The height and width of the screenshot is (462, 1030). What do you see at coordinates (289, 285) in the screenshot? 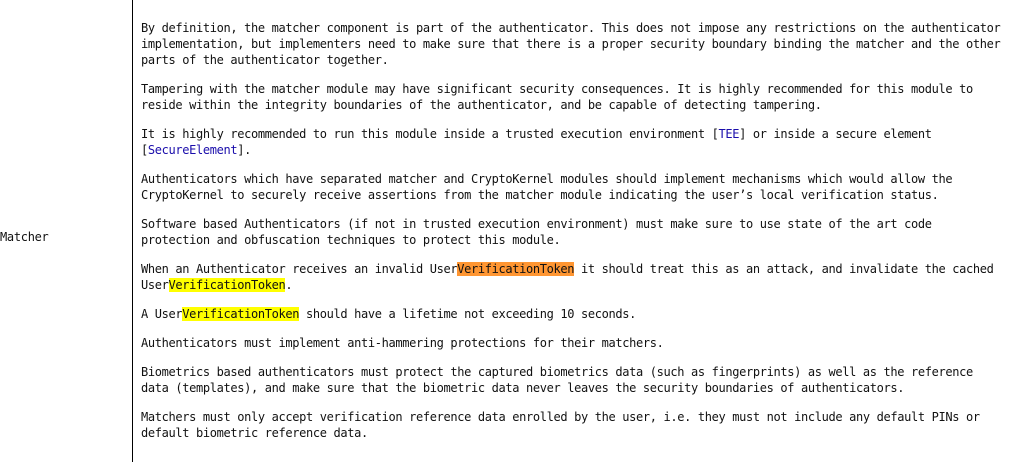
I see `text-segment: .` at bounding box center [289, 285].